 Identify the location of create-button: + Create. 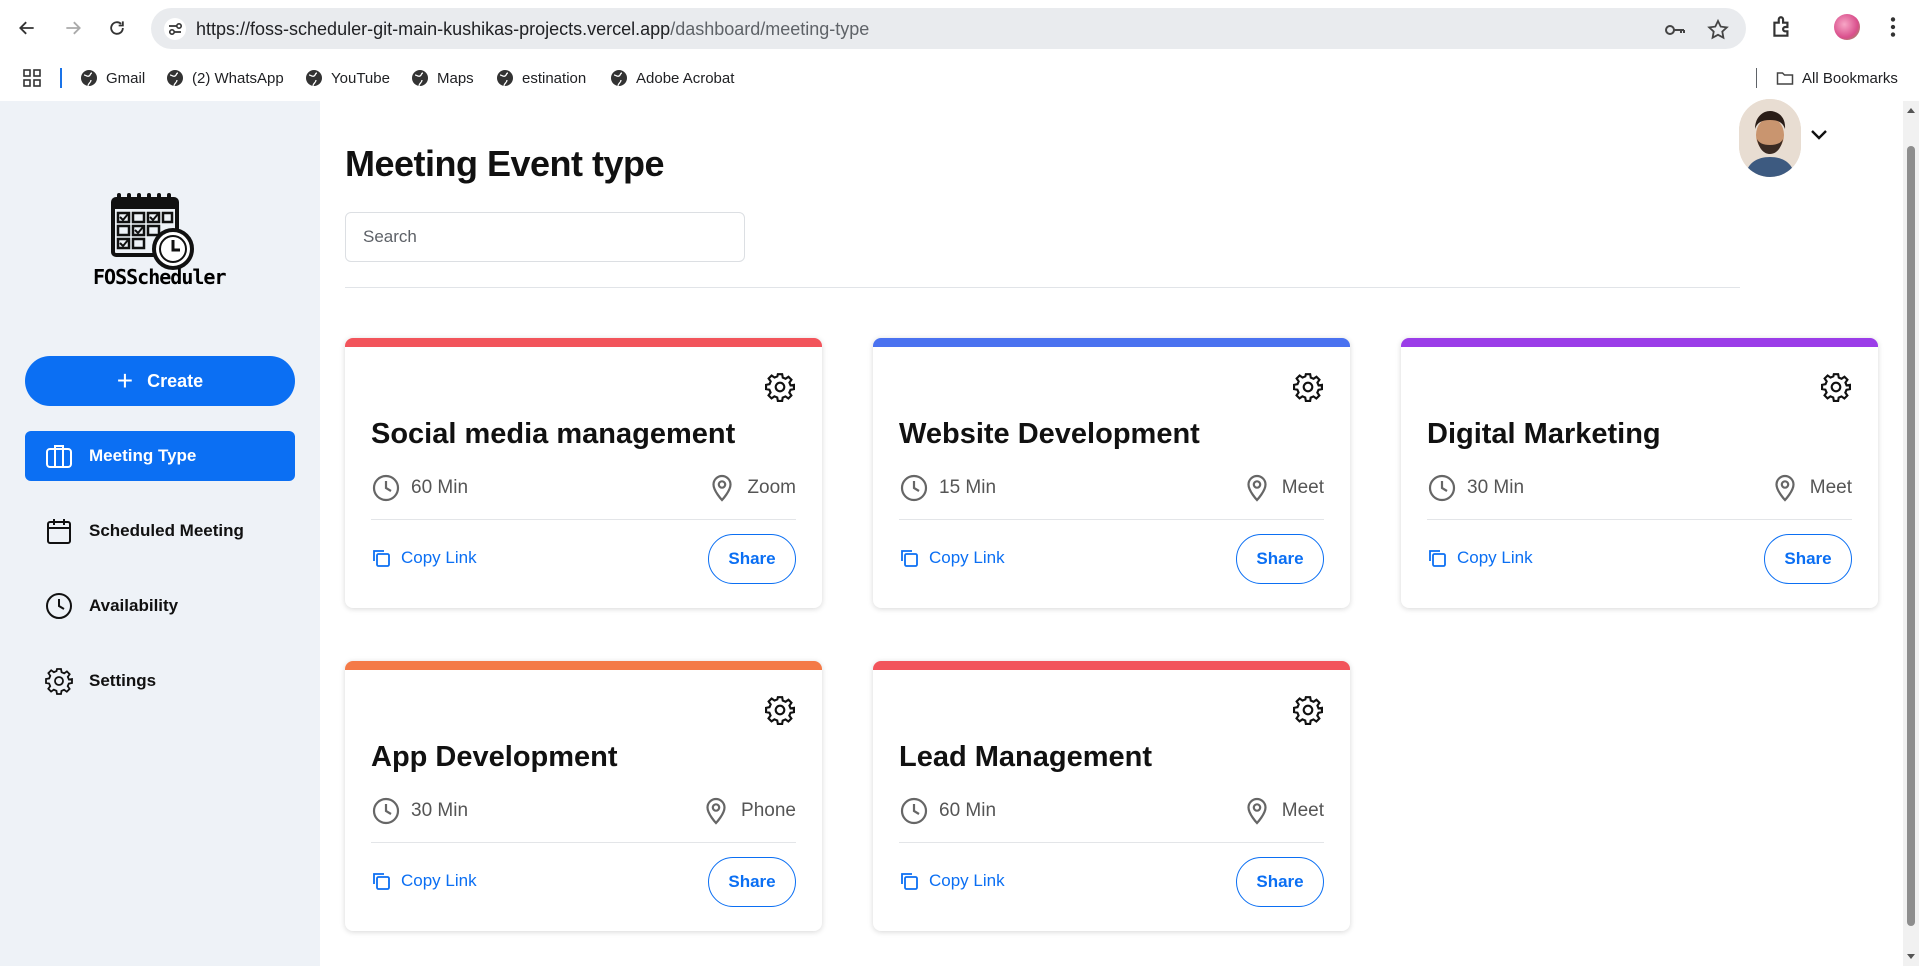
(160, 381).